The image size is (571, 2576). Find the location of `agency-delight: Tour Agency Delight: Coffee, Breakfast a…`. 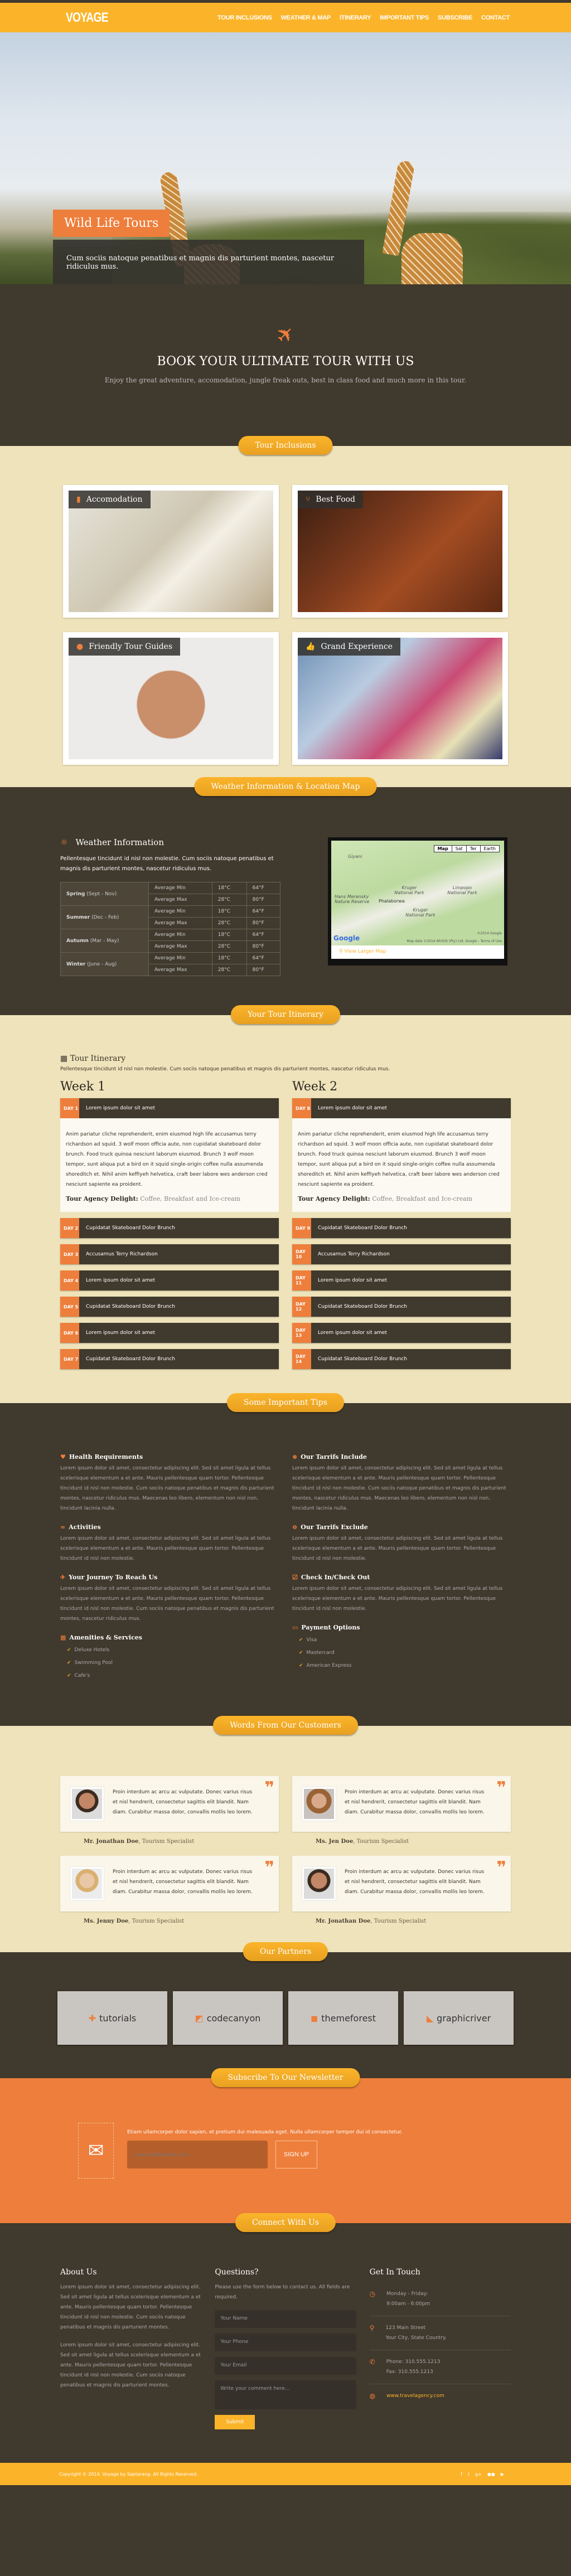

agency-delight: Tour Agency Delight: Coffee, Breakfast a… is located at coordinates (170, 1199).